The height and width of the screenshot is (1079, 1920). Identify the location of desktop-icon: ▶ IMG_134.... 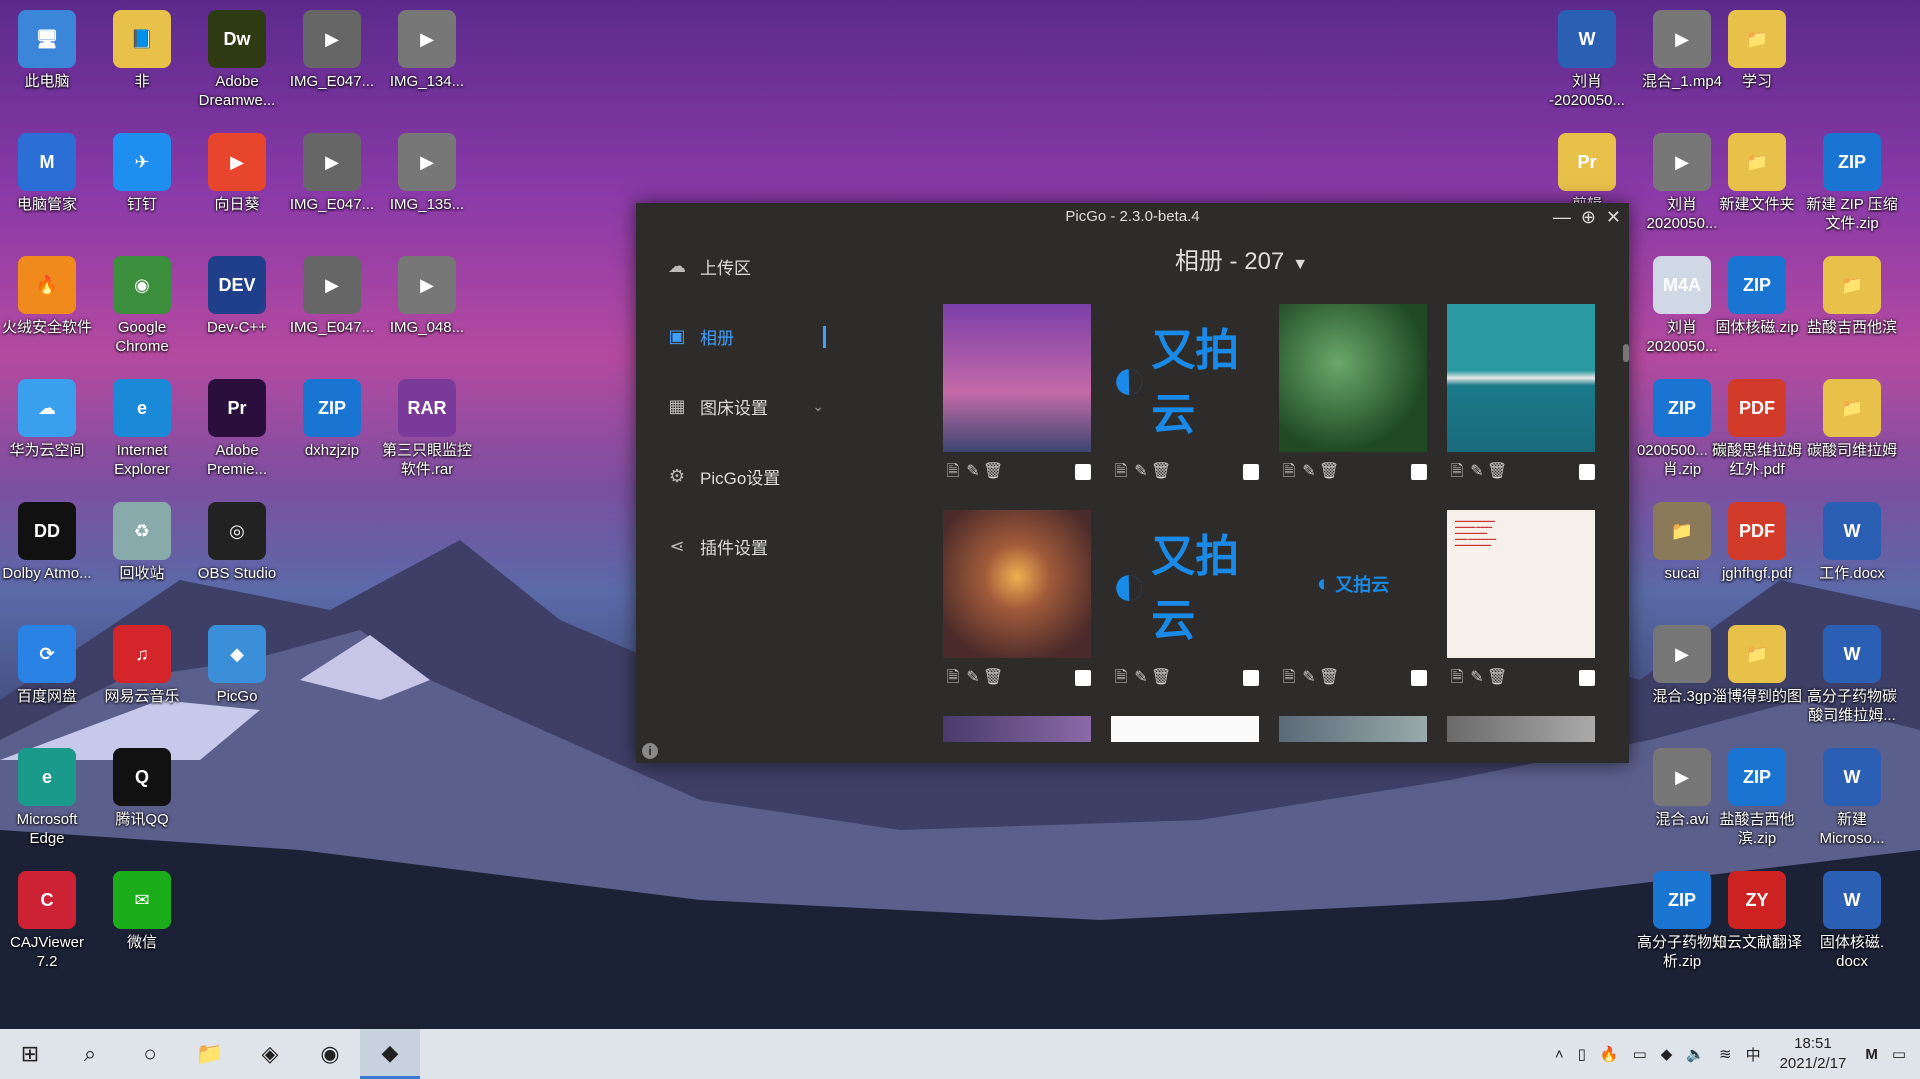
(427, 47).